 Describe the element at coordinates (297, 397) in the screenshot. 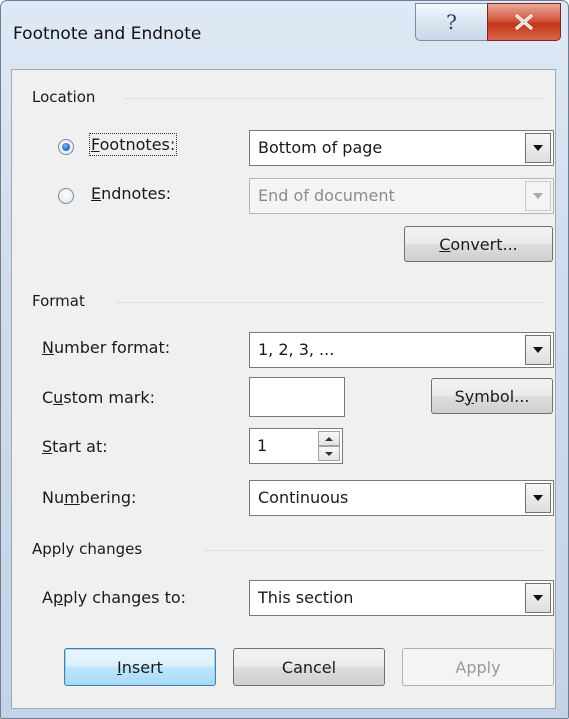

I see `custom-mark-input` at that location.